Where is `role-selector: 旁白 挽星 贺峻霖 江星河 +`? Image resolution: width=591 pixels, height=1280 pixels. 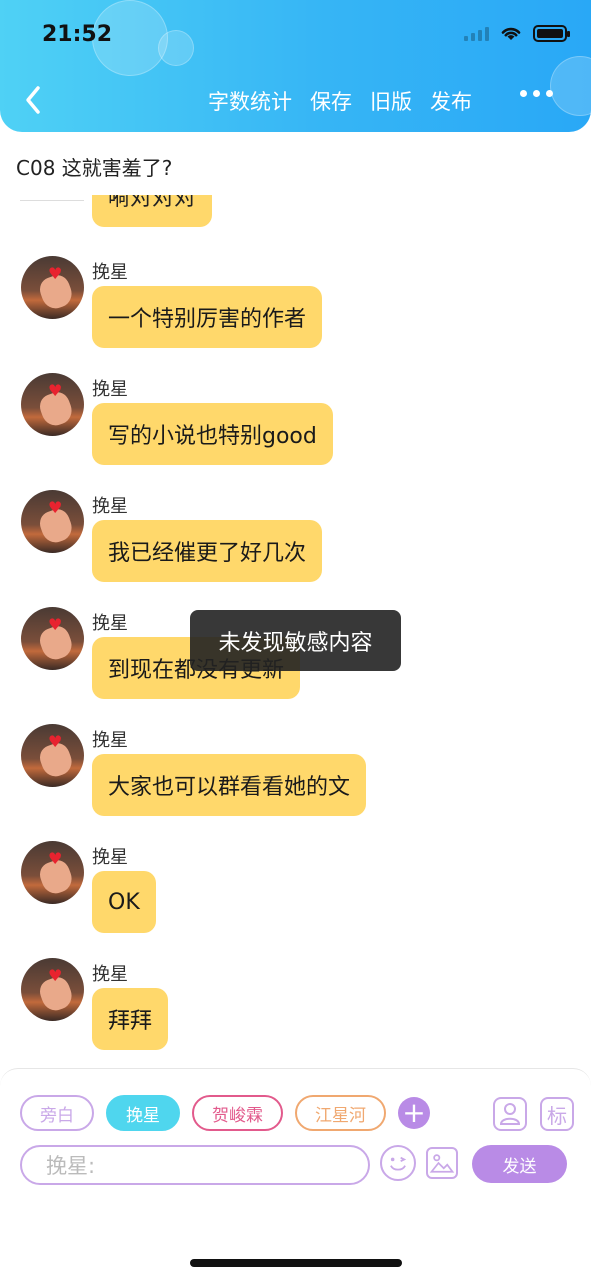 role-selector: 旁白 挽星 贺峻霖 江星河 + is located at coordinates (225, 1113).